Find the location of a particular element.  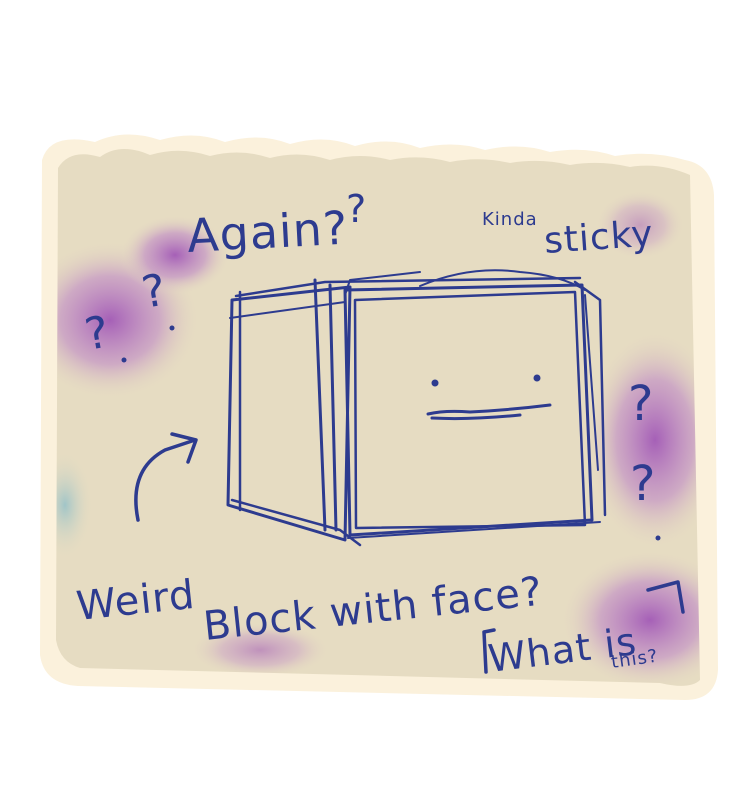

block-right-eye is located at coordinates (537, 378).